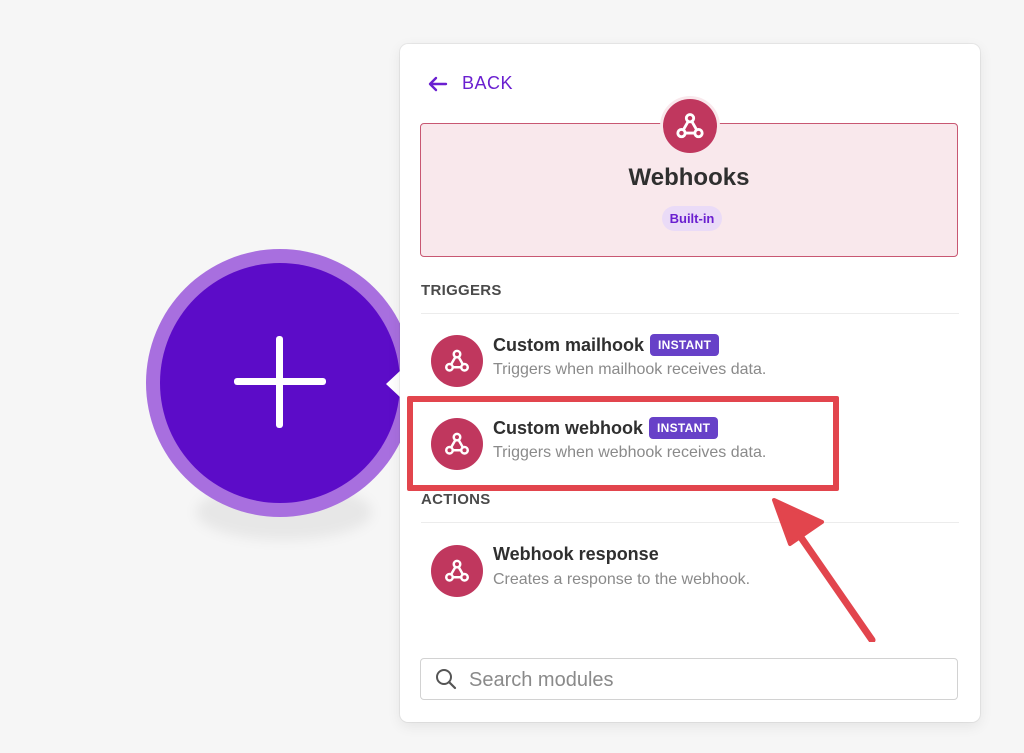 The height and width of the screenshot is (753, 1024). I want to click on search-input, so click(709, 680).